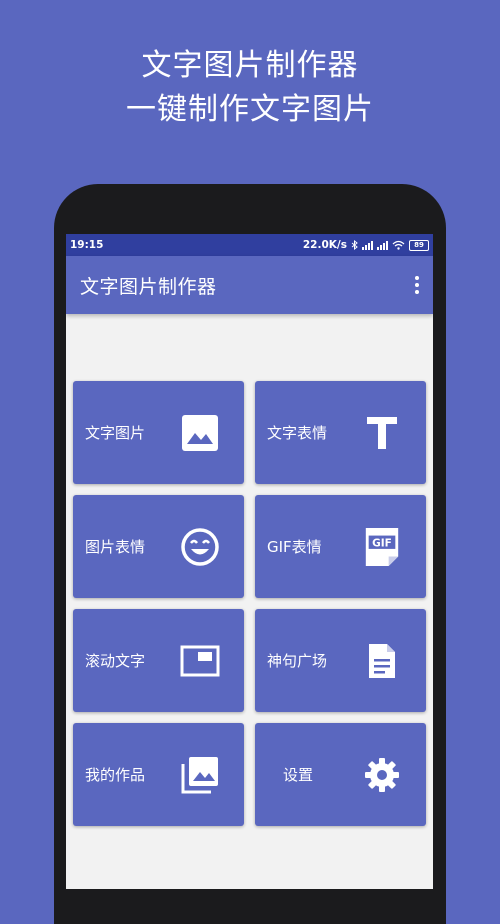 This screenshot has width=500, height=924. Describe the element at coordinates (340, 432) in the screenshot. I see `tile-text-emoji: 文字表情` at that location.